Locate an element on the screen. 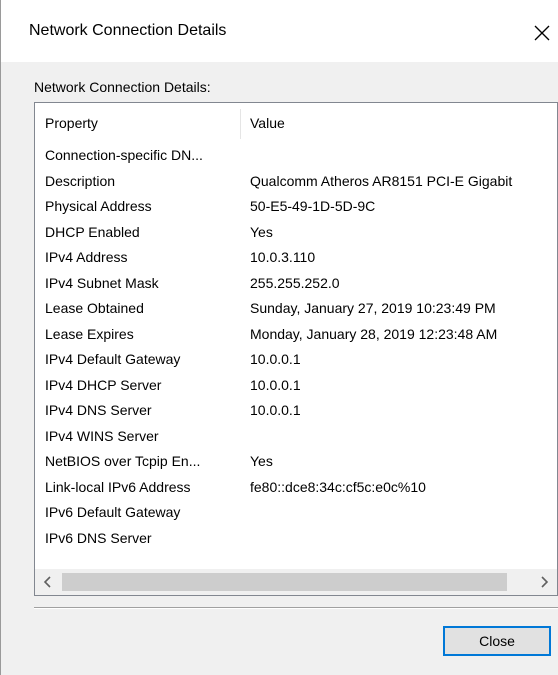 This screenshot has height=675, width=558. chevron-left-icon is located at coordinates (48, 582).